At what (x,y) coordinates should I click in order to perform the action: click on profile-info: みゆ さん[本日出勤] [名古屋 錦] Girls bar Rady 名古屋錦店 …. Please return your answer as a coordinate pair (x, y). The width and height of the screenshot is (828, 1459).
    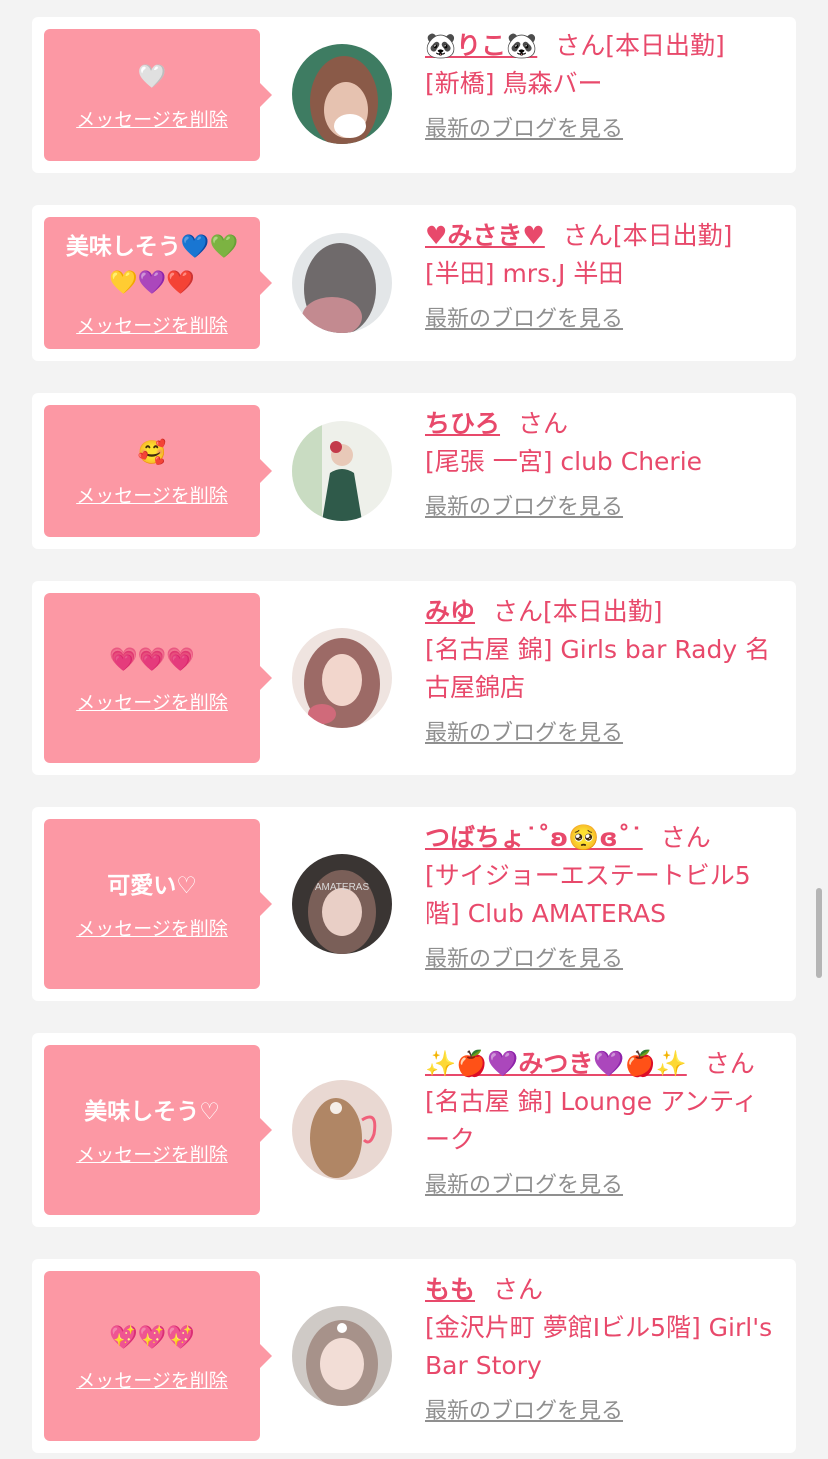
    Looking at the image, I should click on (603, 670).